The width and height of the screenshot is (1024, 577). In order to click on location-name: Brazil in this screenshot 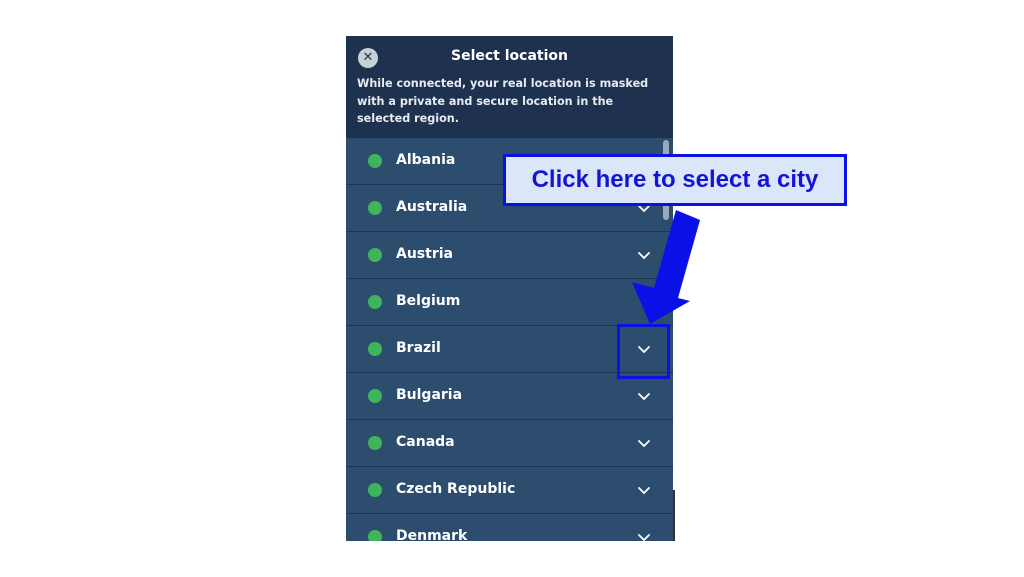, I will do `click(418, 348)`.